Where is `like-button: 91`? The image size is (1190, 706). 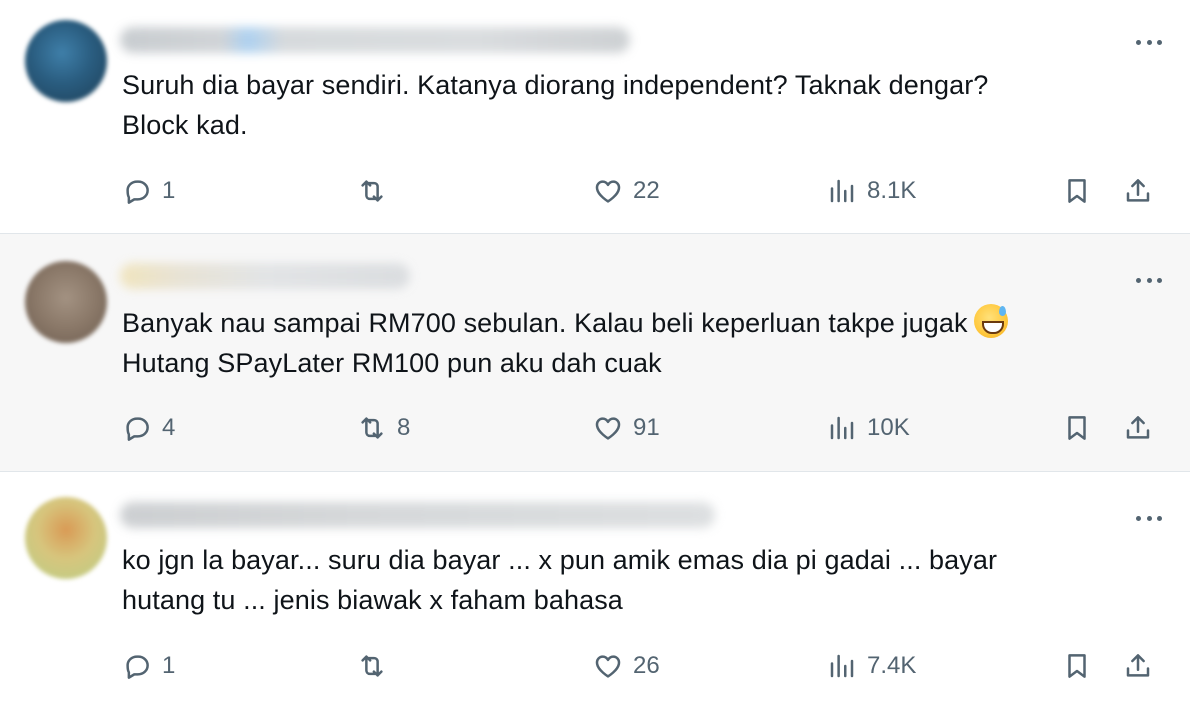
like-button: 91 is located at coordinates (626, 428).